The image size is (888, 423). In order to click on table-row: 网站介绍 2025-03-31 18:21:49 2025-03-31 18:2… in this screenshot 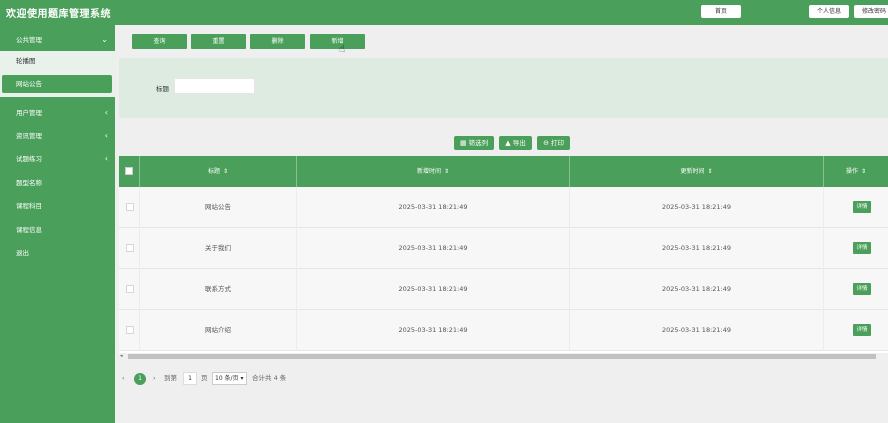, I will do `click(503, 330)`.